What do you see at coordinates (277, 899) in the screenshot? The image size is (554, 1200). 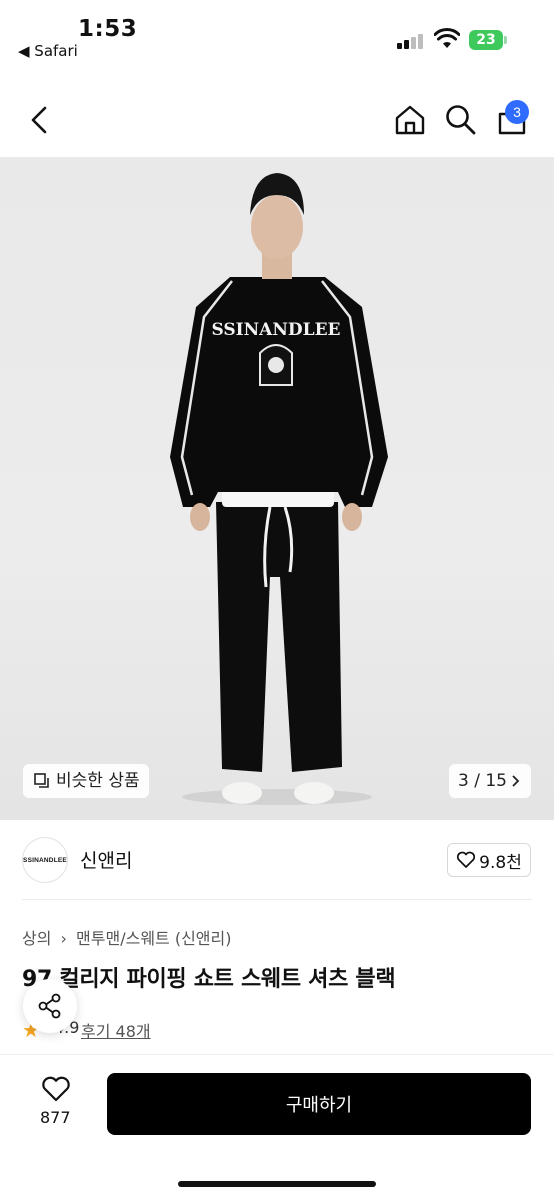 I see `divider` at bounding box center [277, 899].